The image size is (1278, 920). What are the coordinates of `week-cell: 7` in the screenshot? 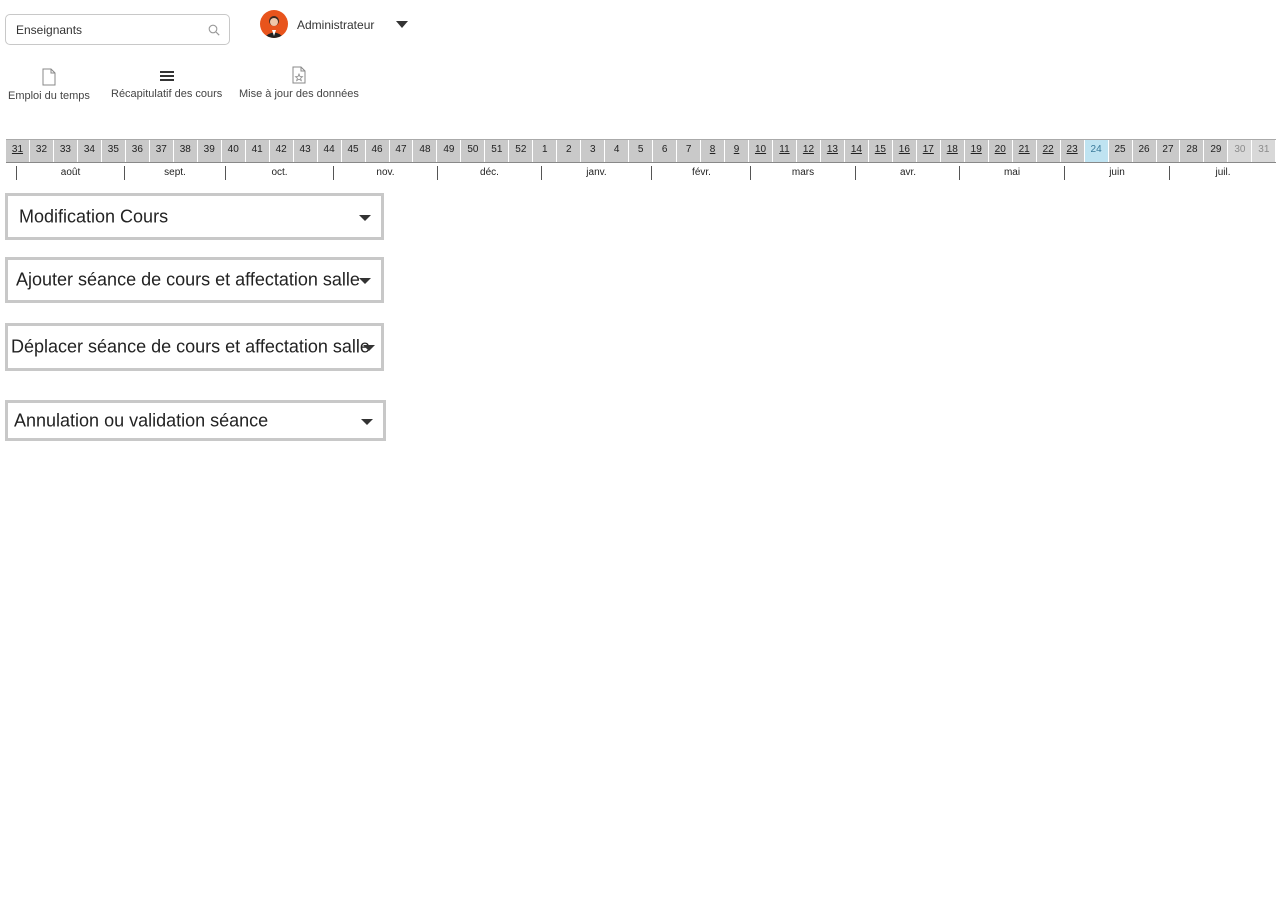 It's located at (689, 151).